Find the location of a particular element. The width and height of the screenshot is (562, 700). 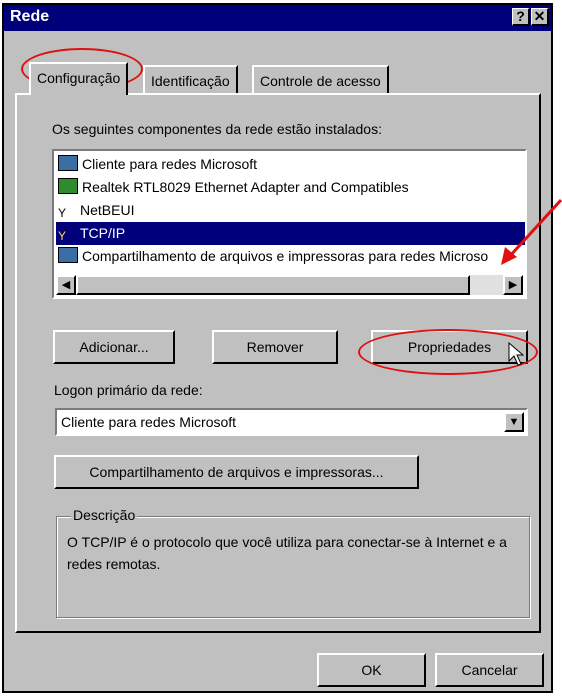

chevron-down-icon: ▼ is located at coordinates (514, 422).